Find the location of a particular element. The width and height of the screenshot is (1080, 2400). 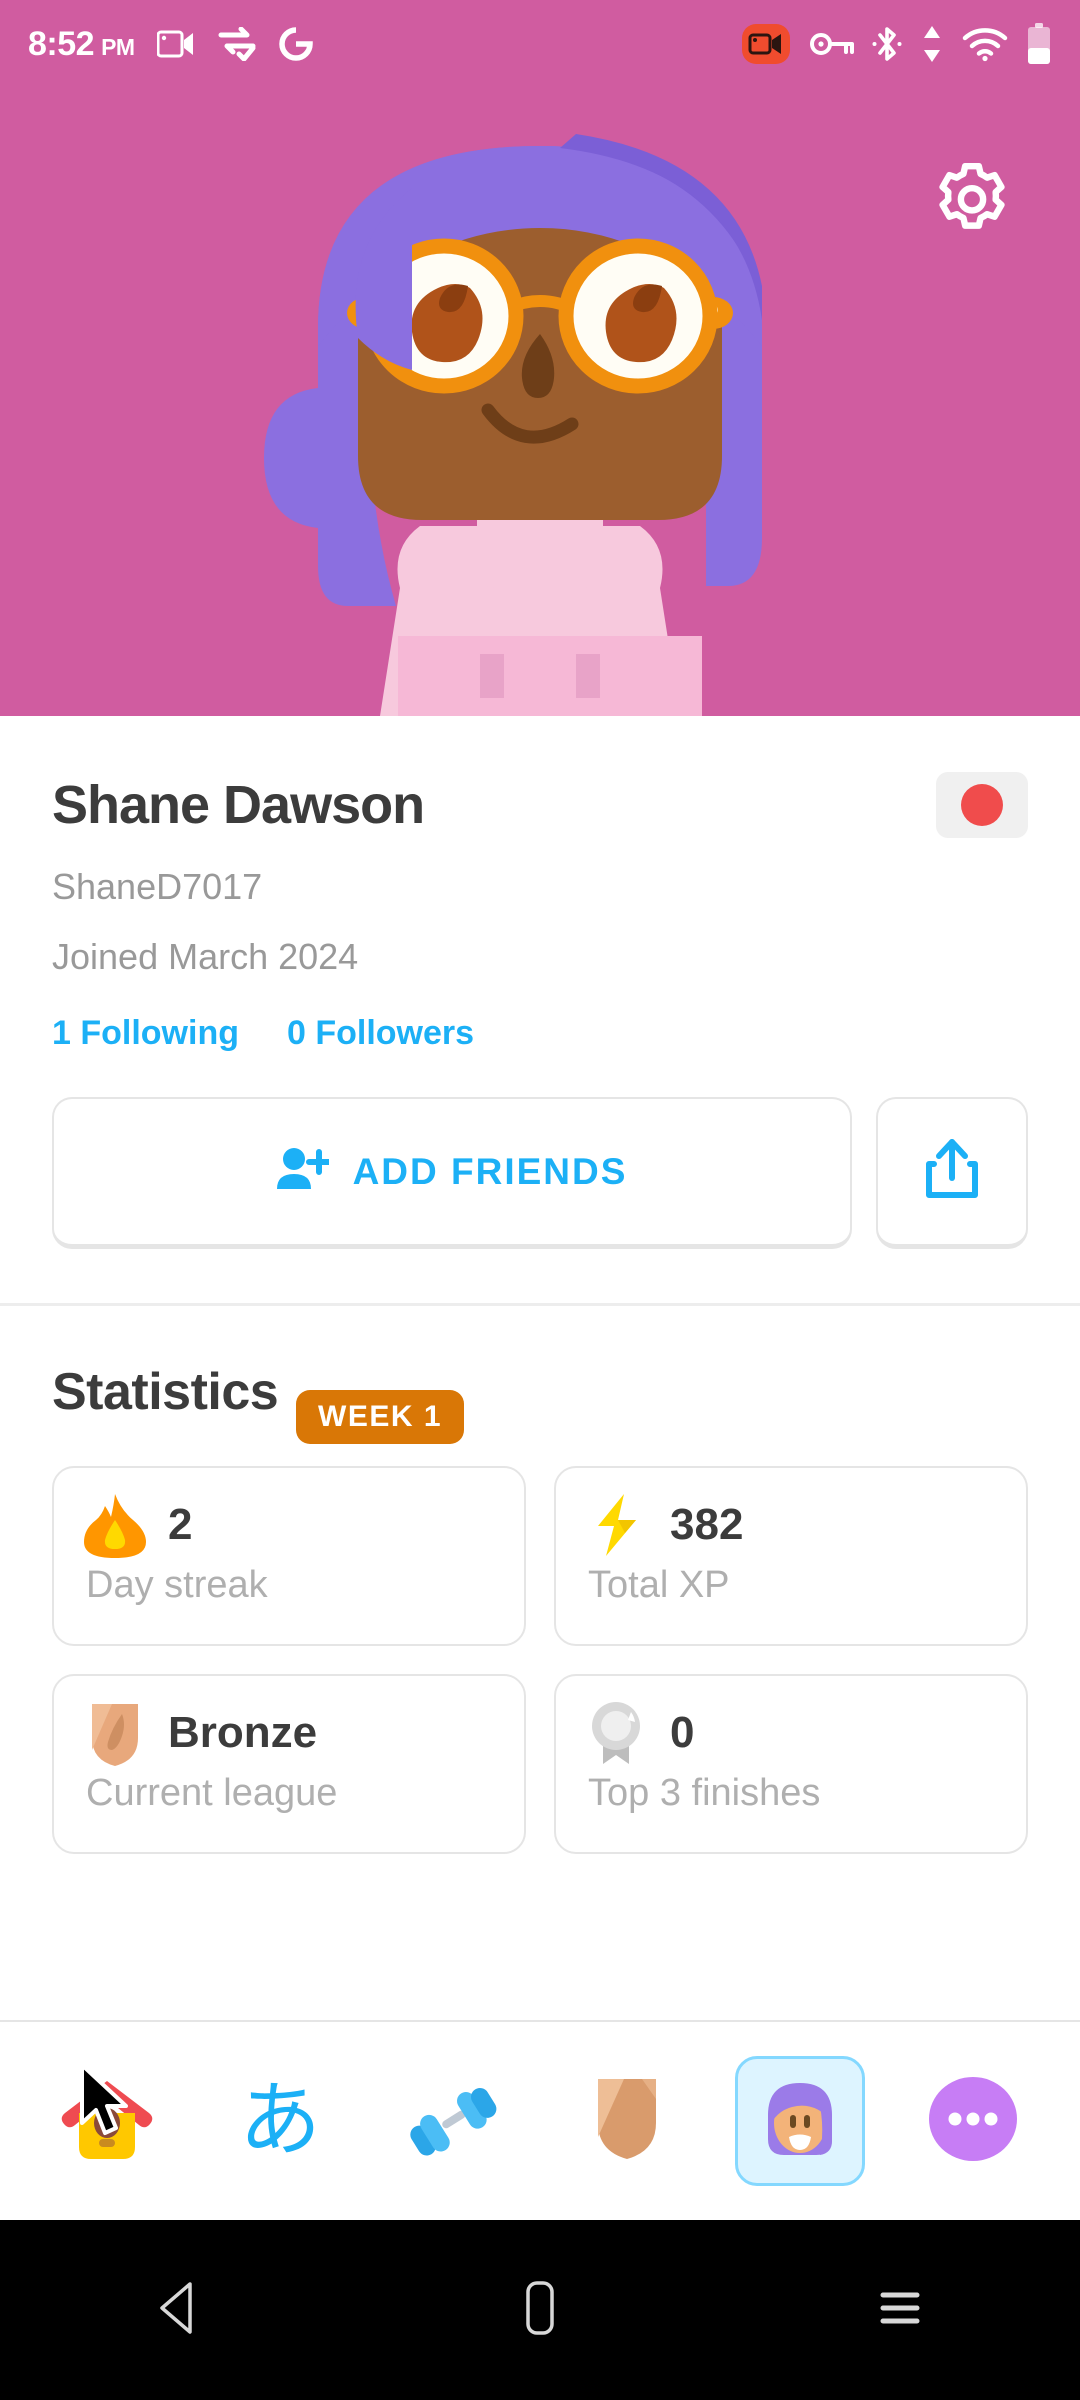

week-badge: WEEK 1 is located at coordinates (380, 1417).